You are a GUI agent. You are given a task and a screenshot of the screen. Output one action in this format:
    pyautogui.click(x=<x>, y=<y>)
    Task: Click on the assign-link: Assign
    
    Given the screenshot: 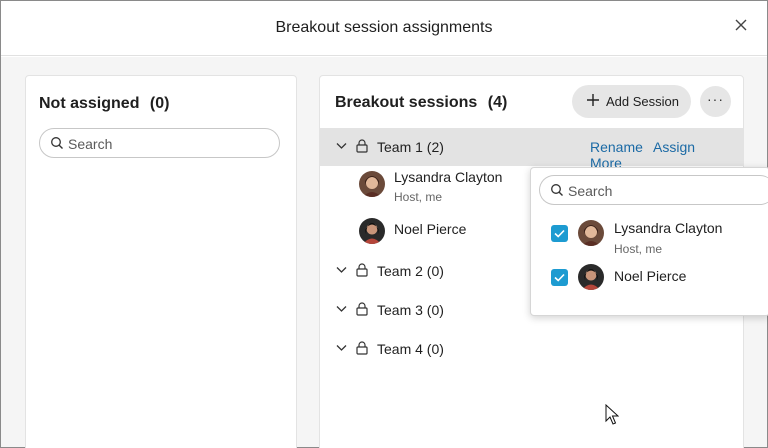 What is the action you would take?
    pyautogui.click(x=674, y=147)
    